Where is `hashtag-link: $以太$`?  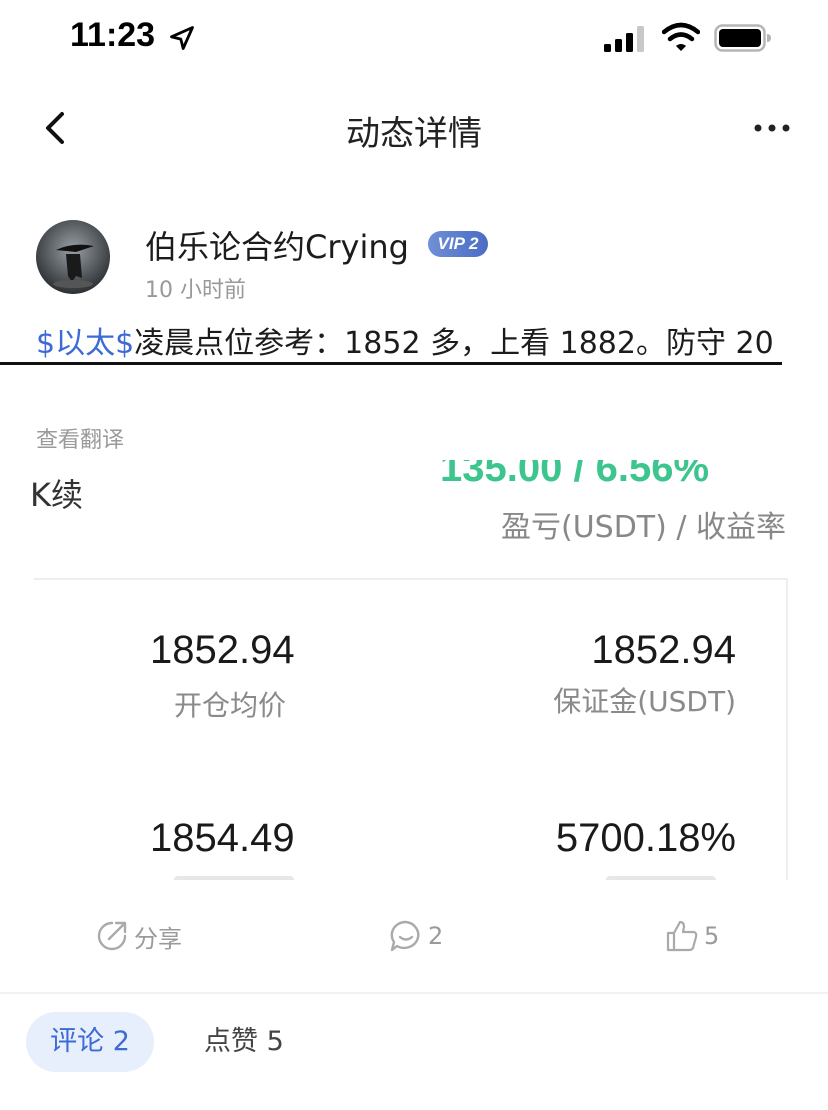
hashtag-link: $以太$ is located at coordinates (85, 343).